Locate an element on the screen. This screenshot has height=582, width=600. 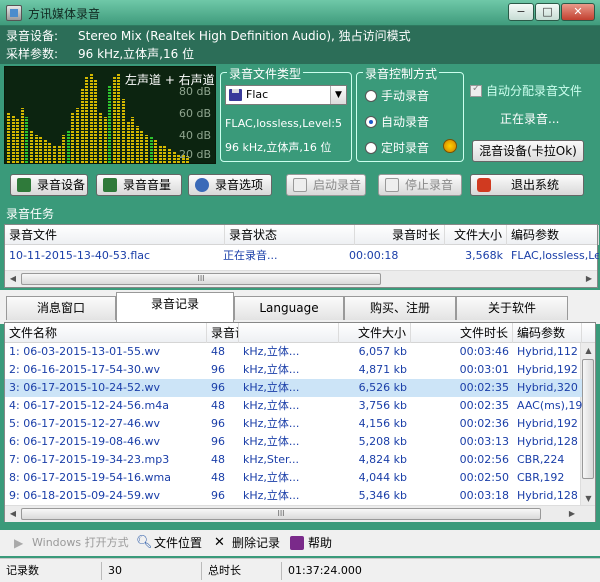
device-button: 录音设备 is located at coordinates (49, 185).